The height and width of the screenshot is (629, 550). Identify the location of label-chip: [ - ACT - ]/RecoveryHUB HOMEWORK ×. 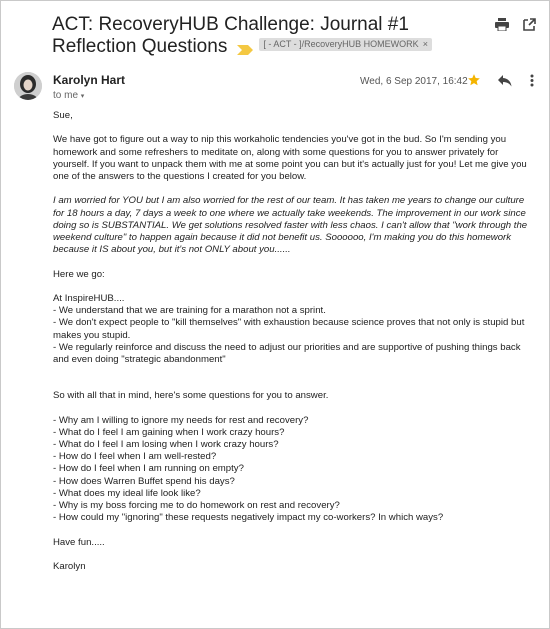
(345, 45).